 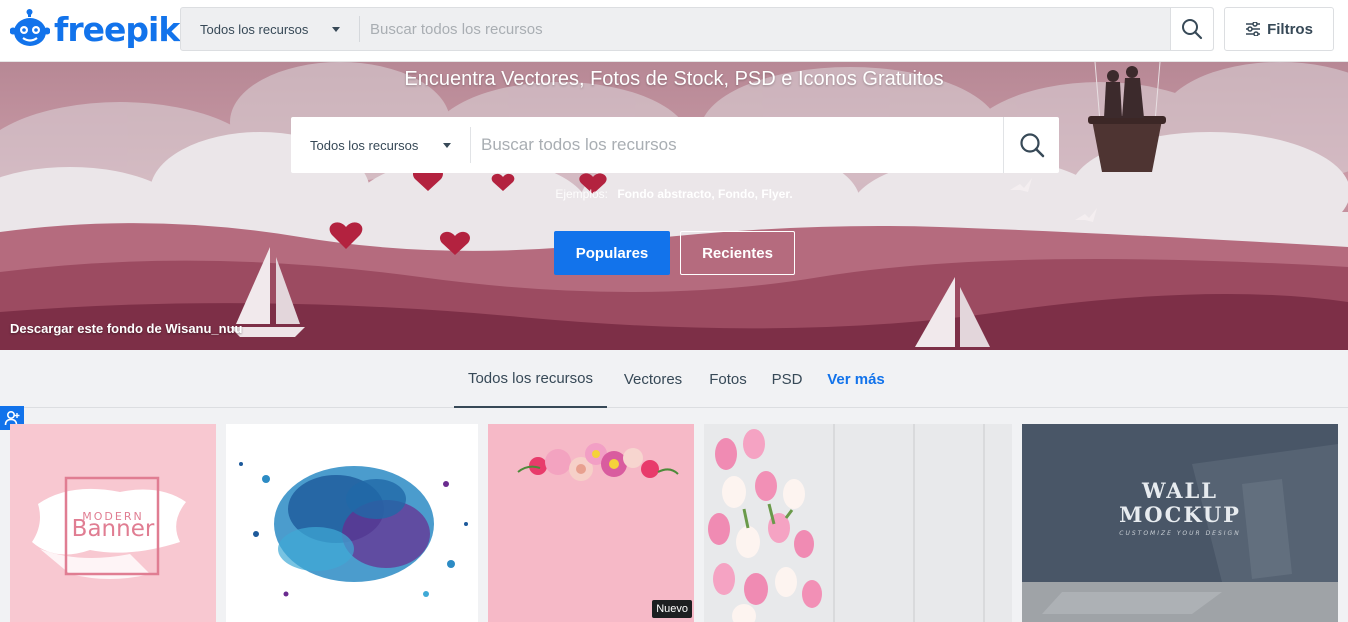 I want to click on hero-search-bar: Todos los recursos, so click(x=675, y=145).